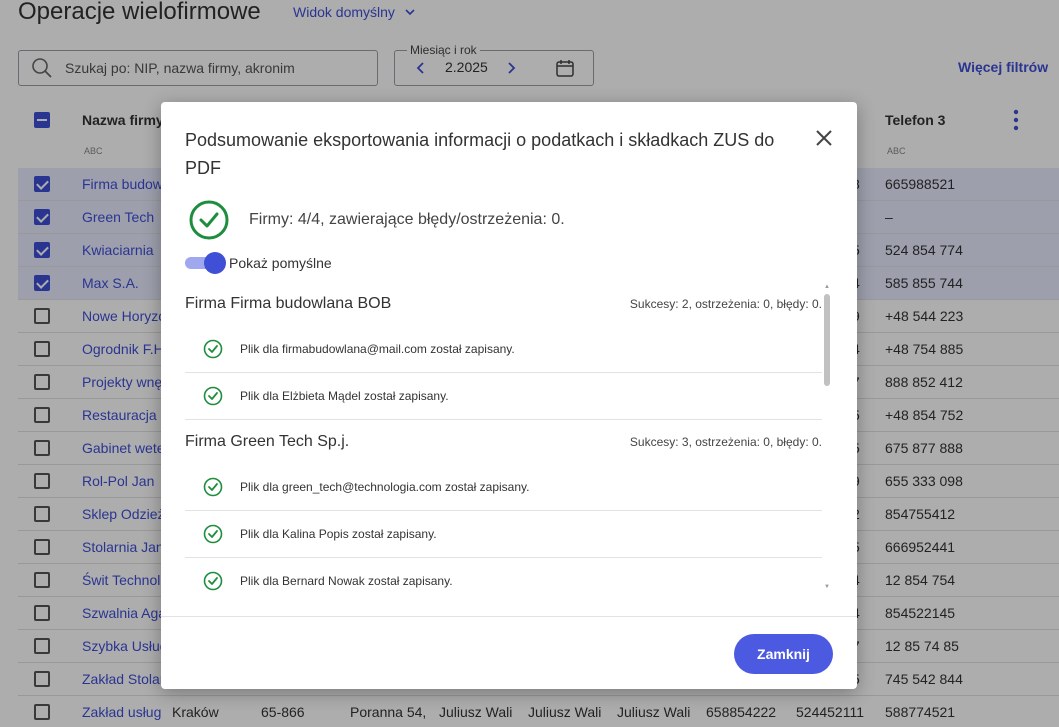  What do you see at coordinates (503, 534) in the screenshot?
I see `file-result-row: Plik dla Kalina Popis został zapisany.` at bounding box center [503, 534].